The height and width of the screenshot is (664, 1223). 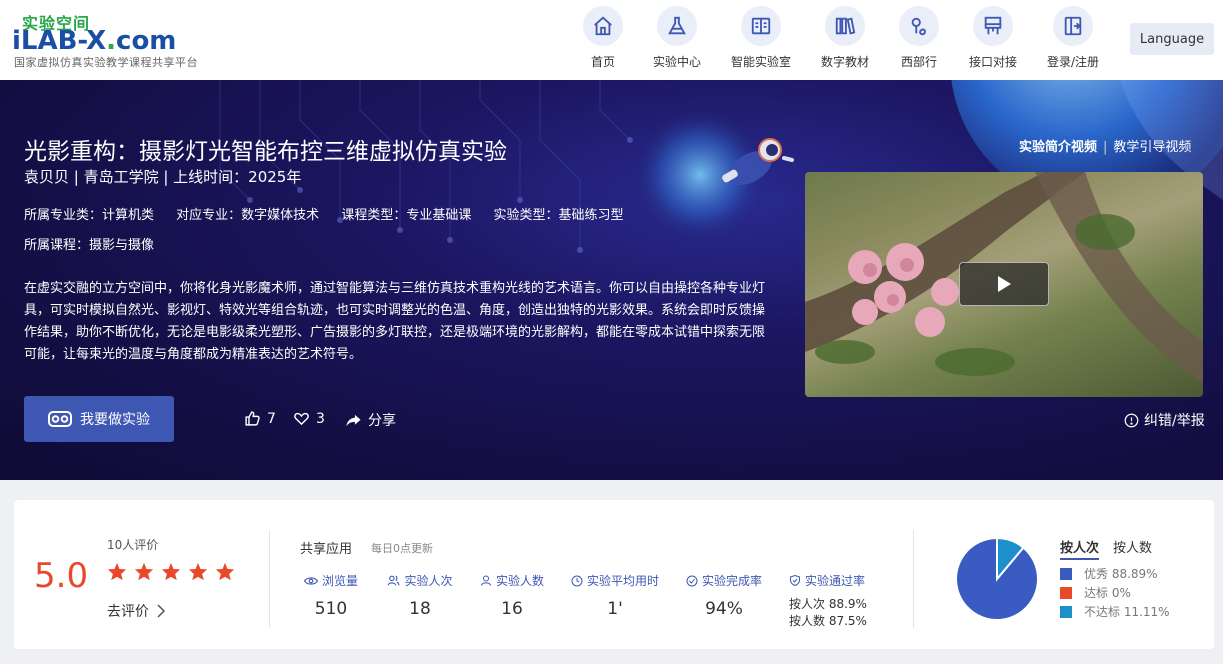 What do you see at coordinates (326, 549) in the screenshot?
I see `share-app-title: 共享应用` at bounding box center [326, 549].